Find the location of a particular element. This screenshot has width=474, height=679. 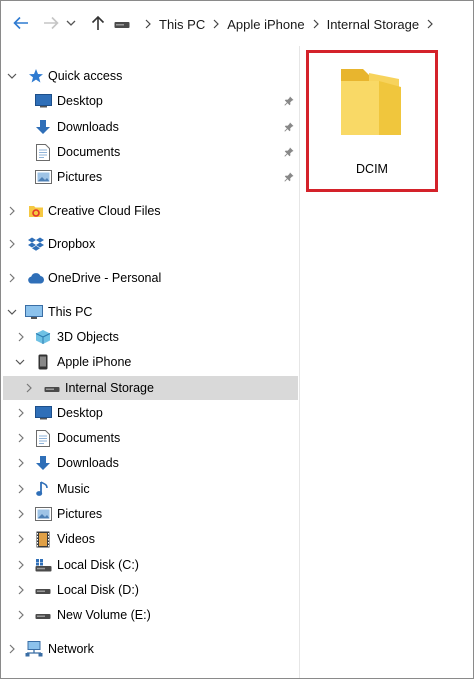

nav-creative-cloud-files: Creative Cloud Files is located at coordinates (150, 211).